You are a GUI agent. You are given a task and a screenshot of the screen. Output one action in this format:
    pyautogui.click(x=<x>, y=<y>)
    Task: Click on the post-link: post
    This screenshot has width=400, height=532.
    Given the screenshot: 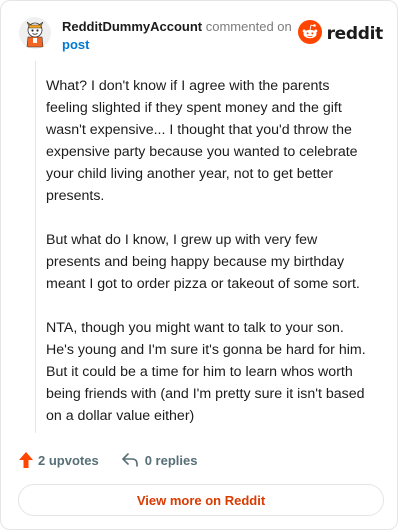 What is the action you would take?
    pyautogui.click(x=75, y=44)
    